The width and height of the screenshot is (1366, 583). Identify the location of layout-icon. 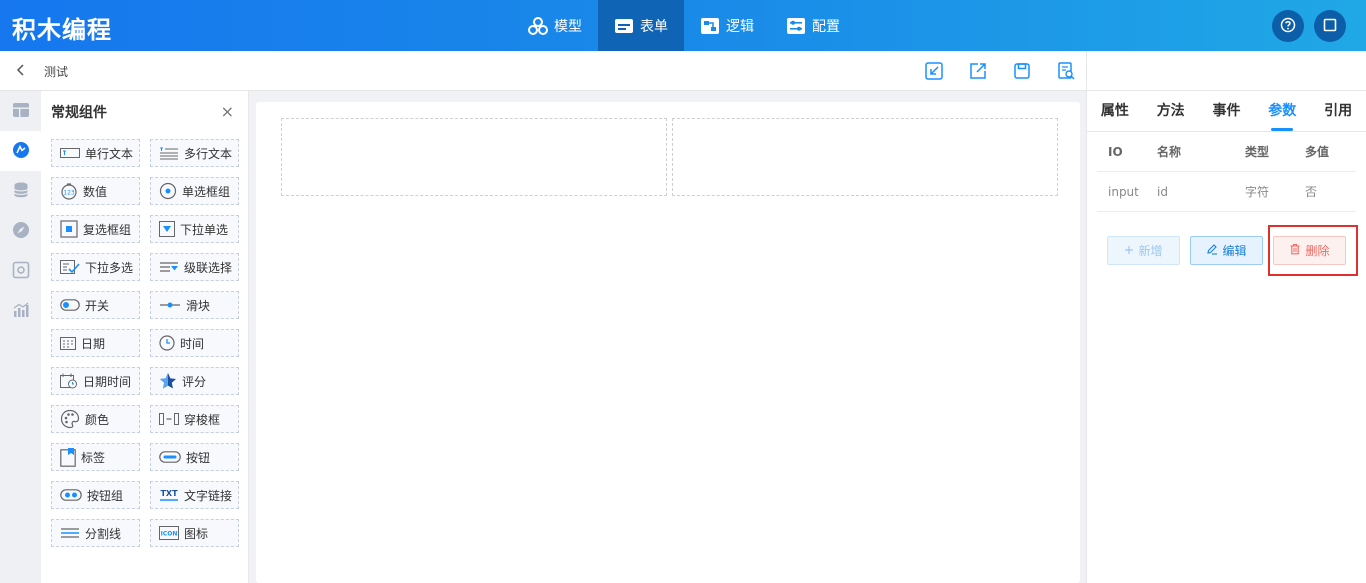
(21, 111).